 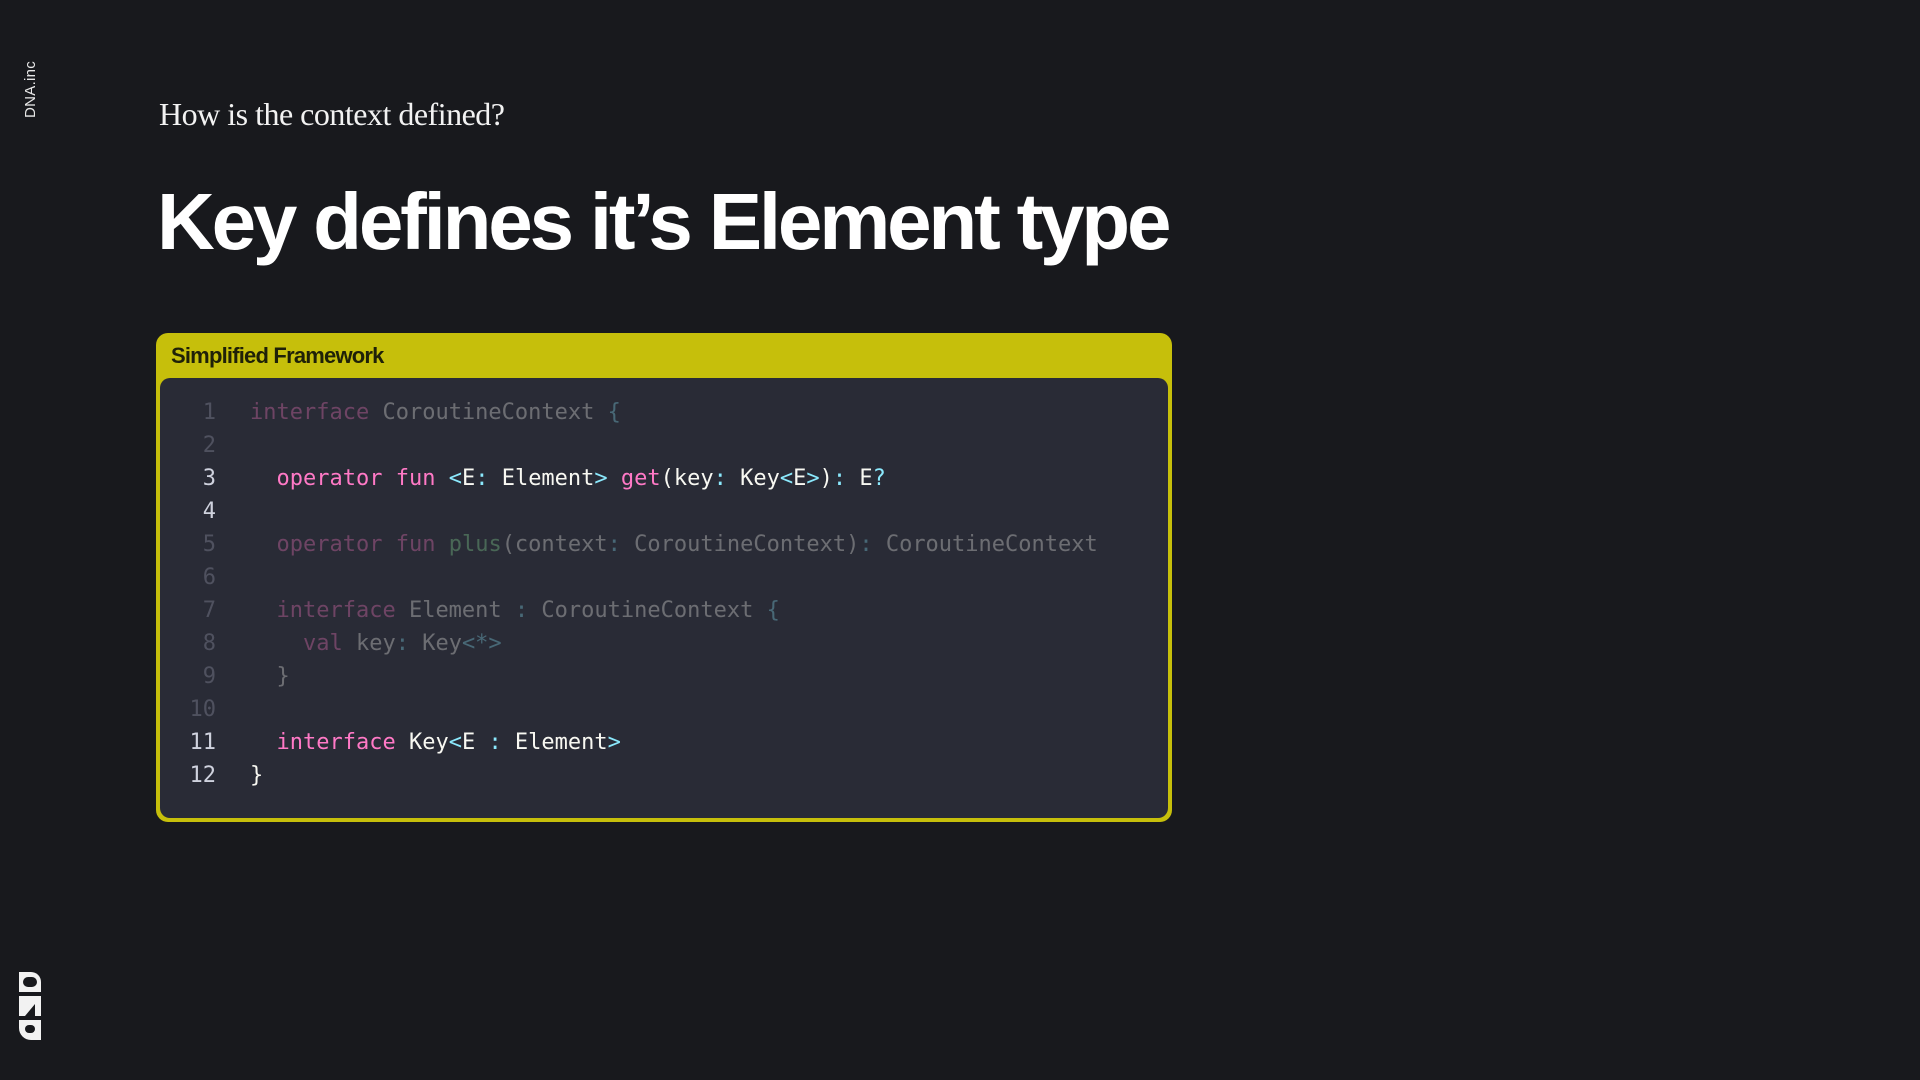 I want to click on code-token: ?, so click(x=879, y=478).